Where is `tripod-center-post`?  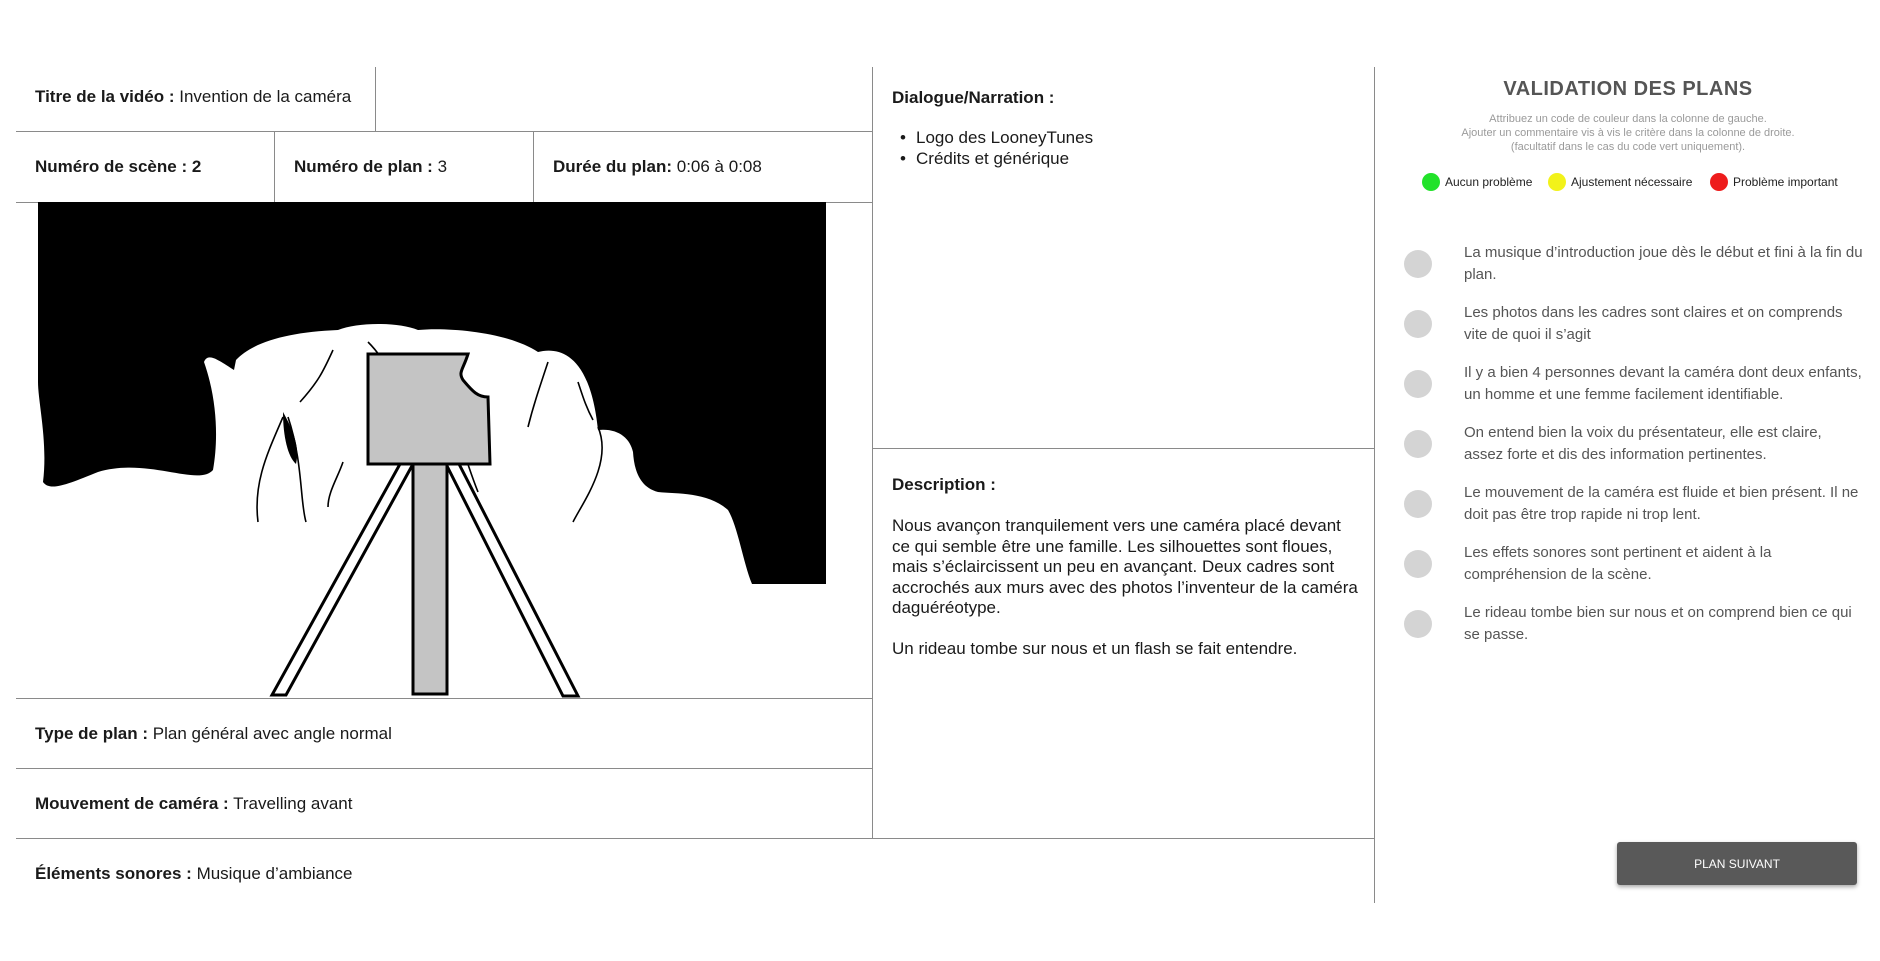 tripod-center-post is located at coordinates (430, 579).